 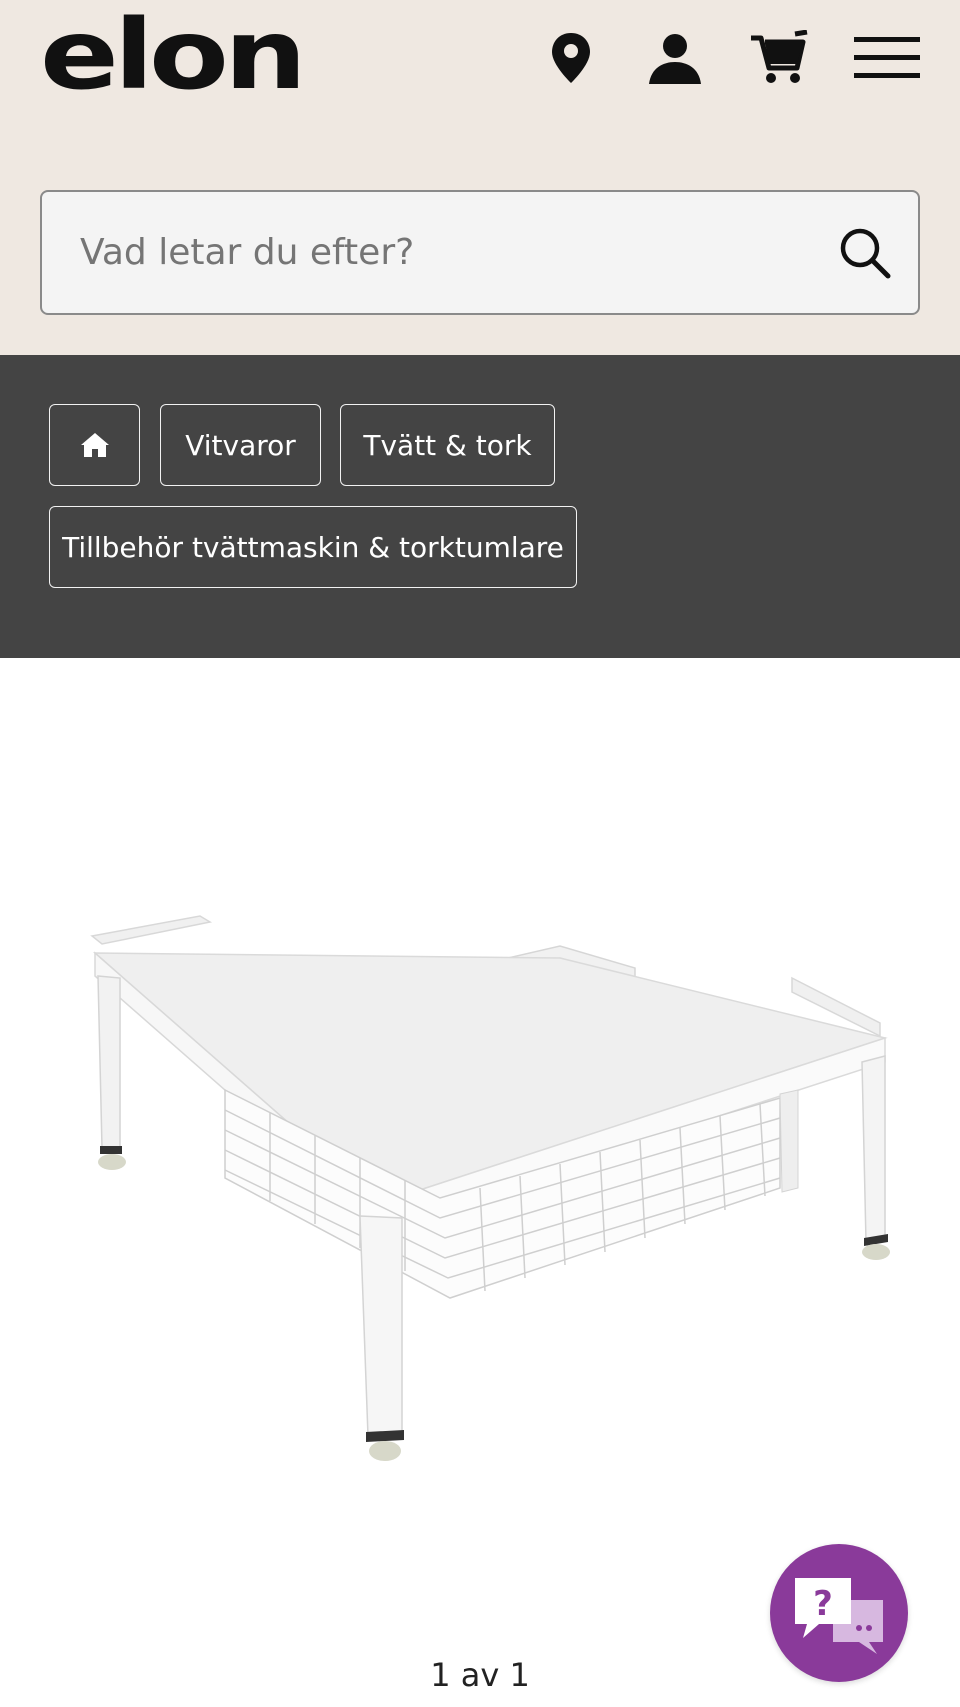 I want to click on account-button, so click(x=675, y=58).